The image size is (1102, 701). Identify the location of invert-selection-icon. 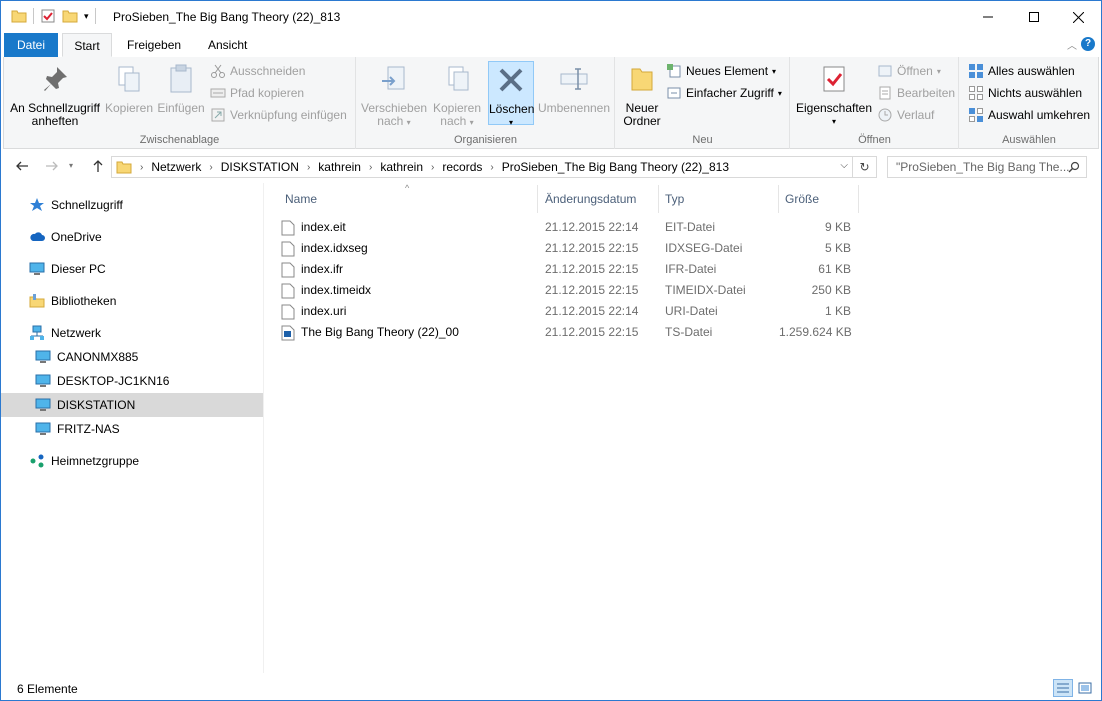
(976, 115).